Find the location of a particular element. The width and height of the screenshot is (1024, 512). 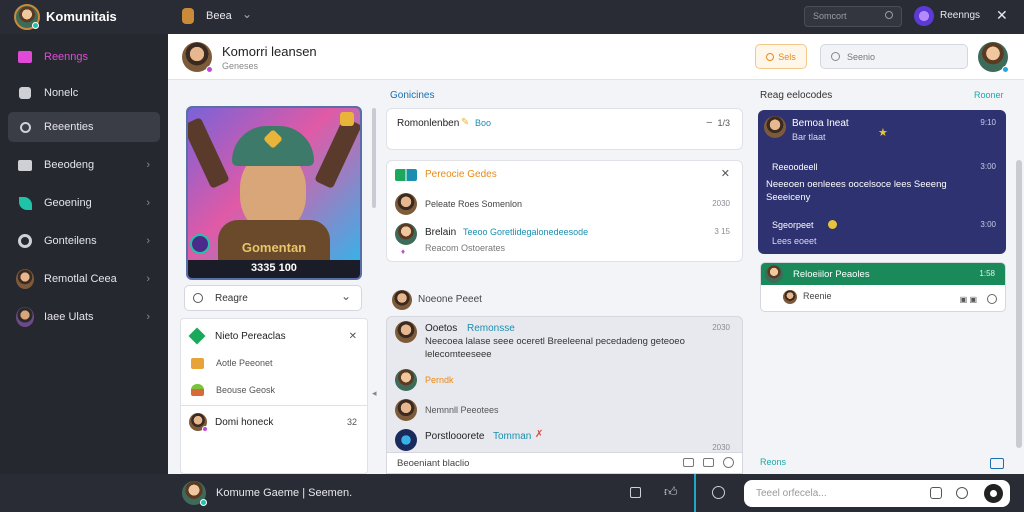

action-button: Sels is located at coordinates (781, 56).